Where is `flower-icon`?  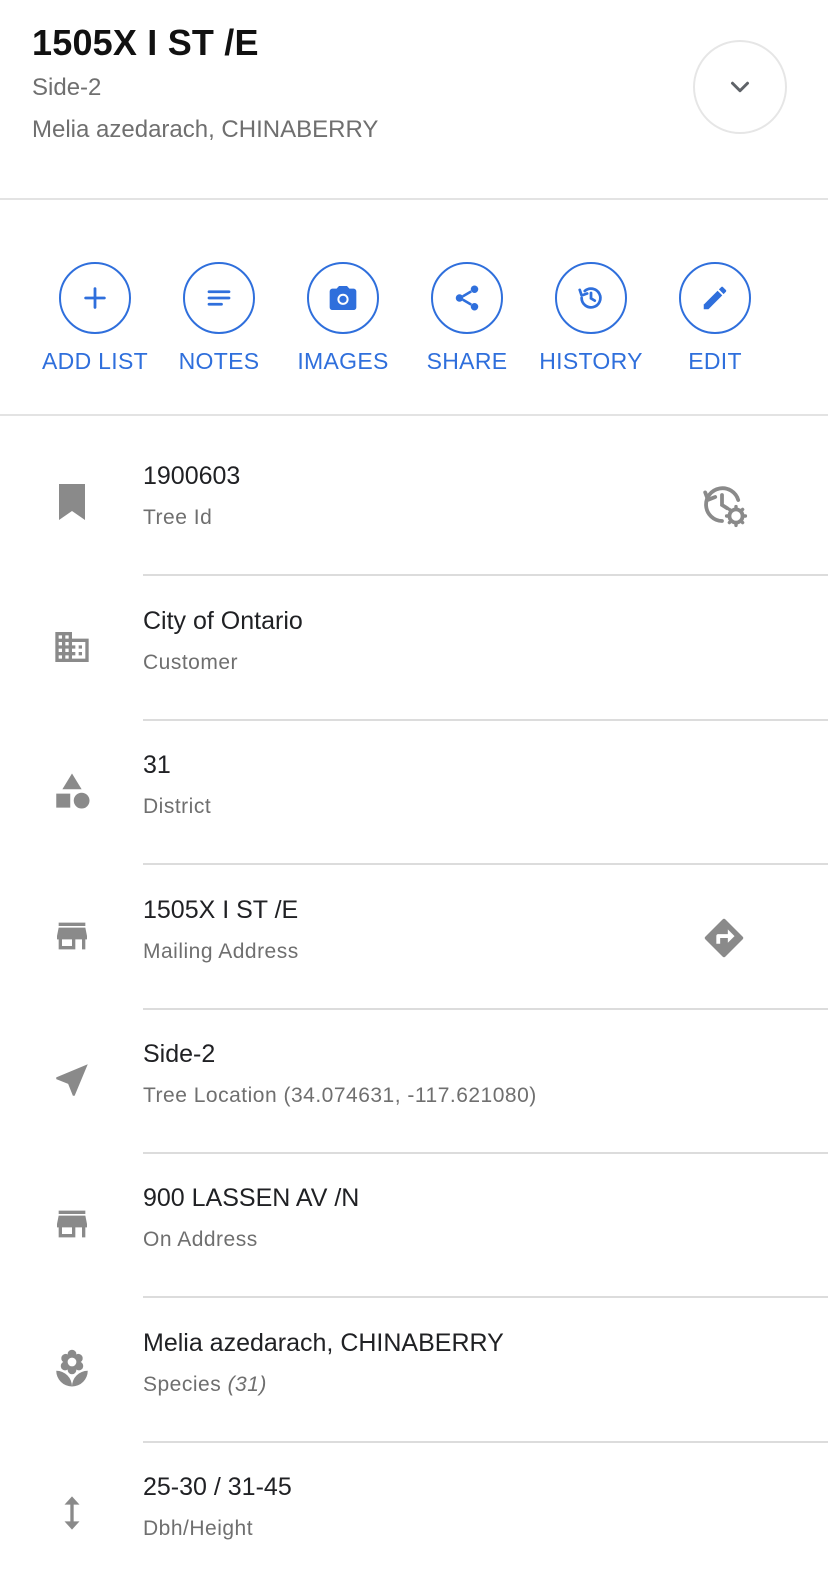 flower-icon is located at coordinates (72, 1369).